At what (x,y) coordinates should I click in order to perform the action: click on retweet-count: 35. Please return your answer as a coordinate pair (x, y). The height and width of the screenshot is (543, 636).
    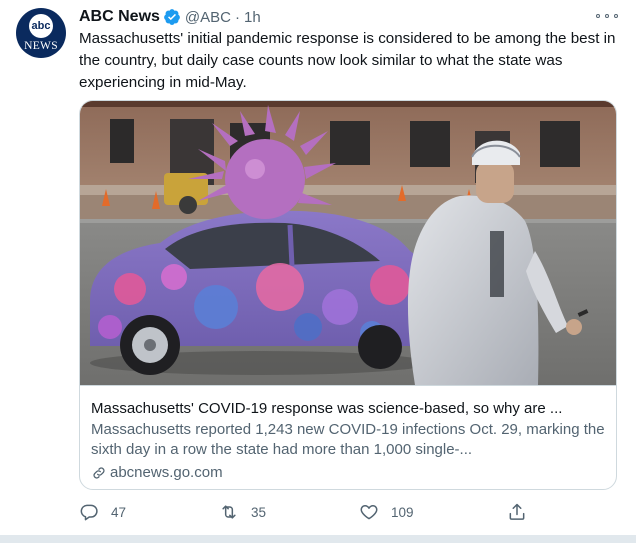
    Looking at the image, I should click on (259, 512).